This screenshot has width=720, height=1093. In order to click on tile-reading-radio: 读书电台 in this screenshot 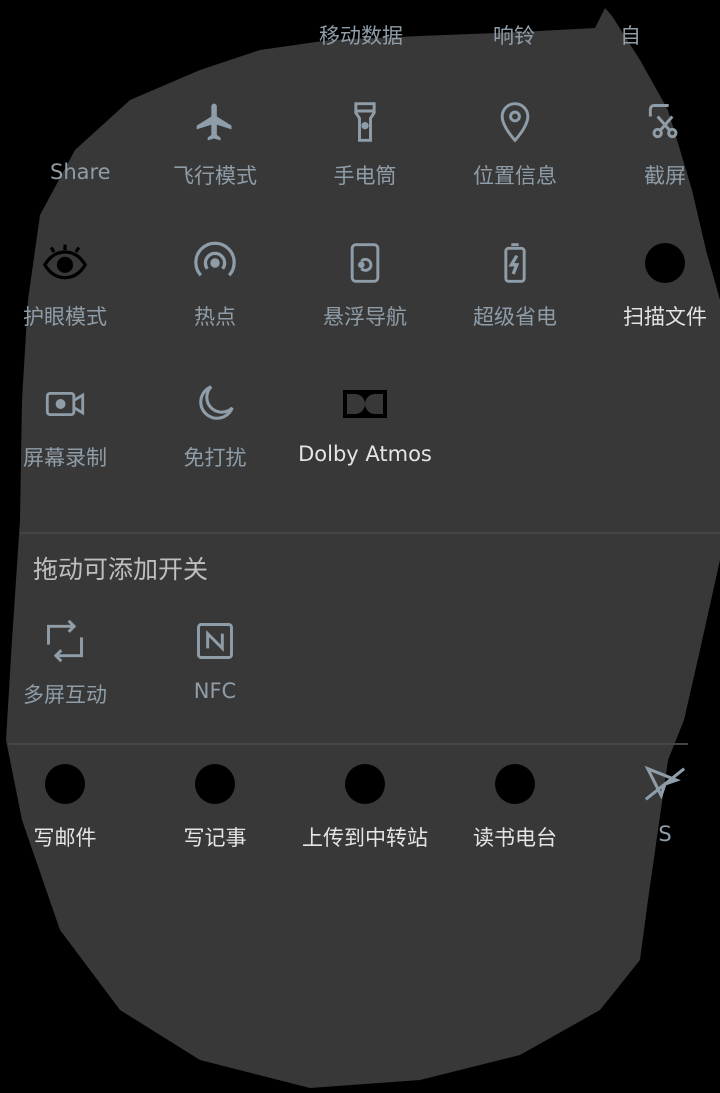, I will do `click(515, 825)`.